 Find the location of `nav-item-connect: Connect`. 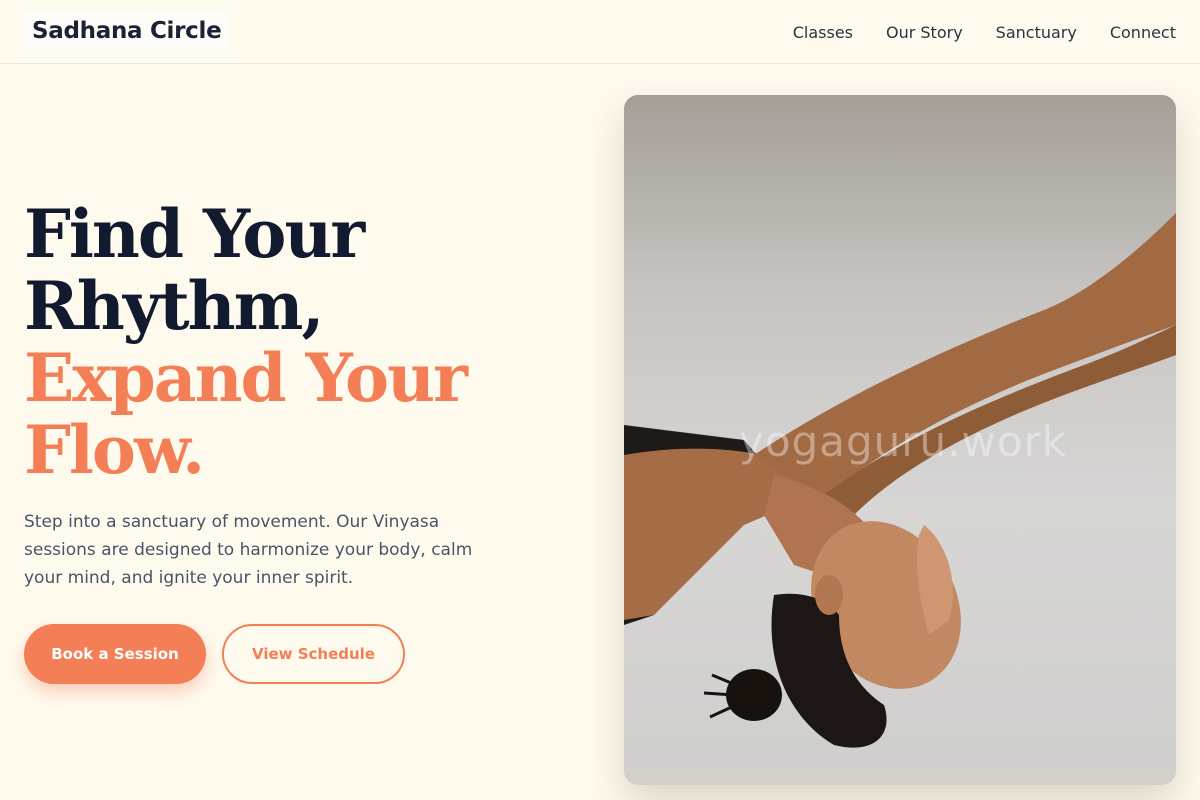

nav-item-connect: Connect is located at coordinates (1143, 32).